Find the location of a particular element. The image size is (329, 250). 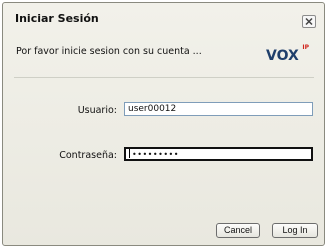

divider is located at coordinates (164, 77).